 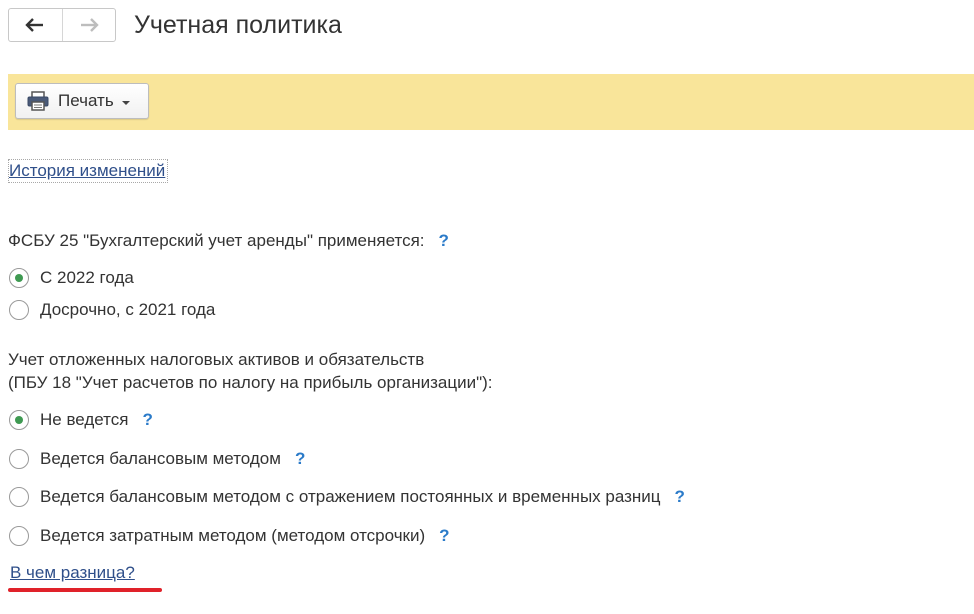 I want to click on command-bar: Печать, so click(x=491, y=102).